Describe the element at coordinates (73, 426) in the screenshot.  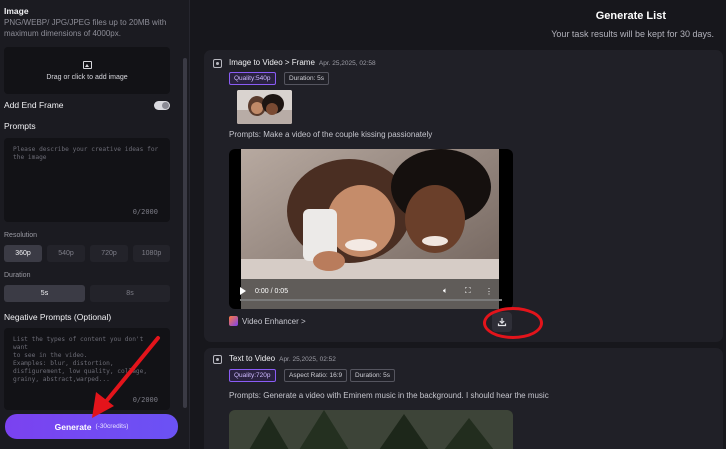
I see `generate-label: Generate` at that location.